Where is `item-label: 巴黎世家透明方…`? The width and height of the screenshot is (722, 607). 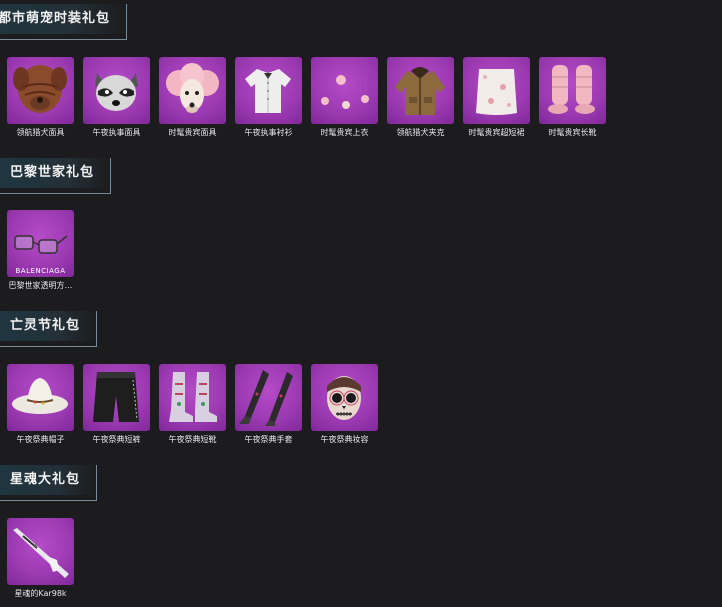 item-label: 巴黎世家透明方… is located at coordinates (40, 285).